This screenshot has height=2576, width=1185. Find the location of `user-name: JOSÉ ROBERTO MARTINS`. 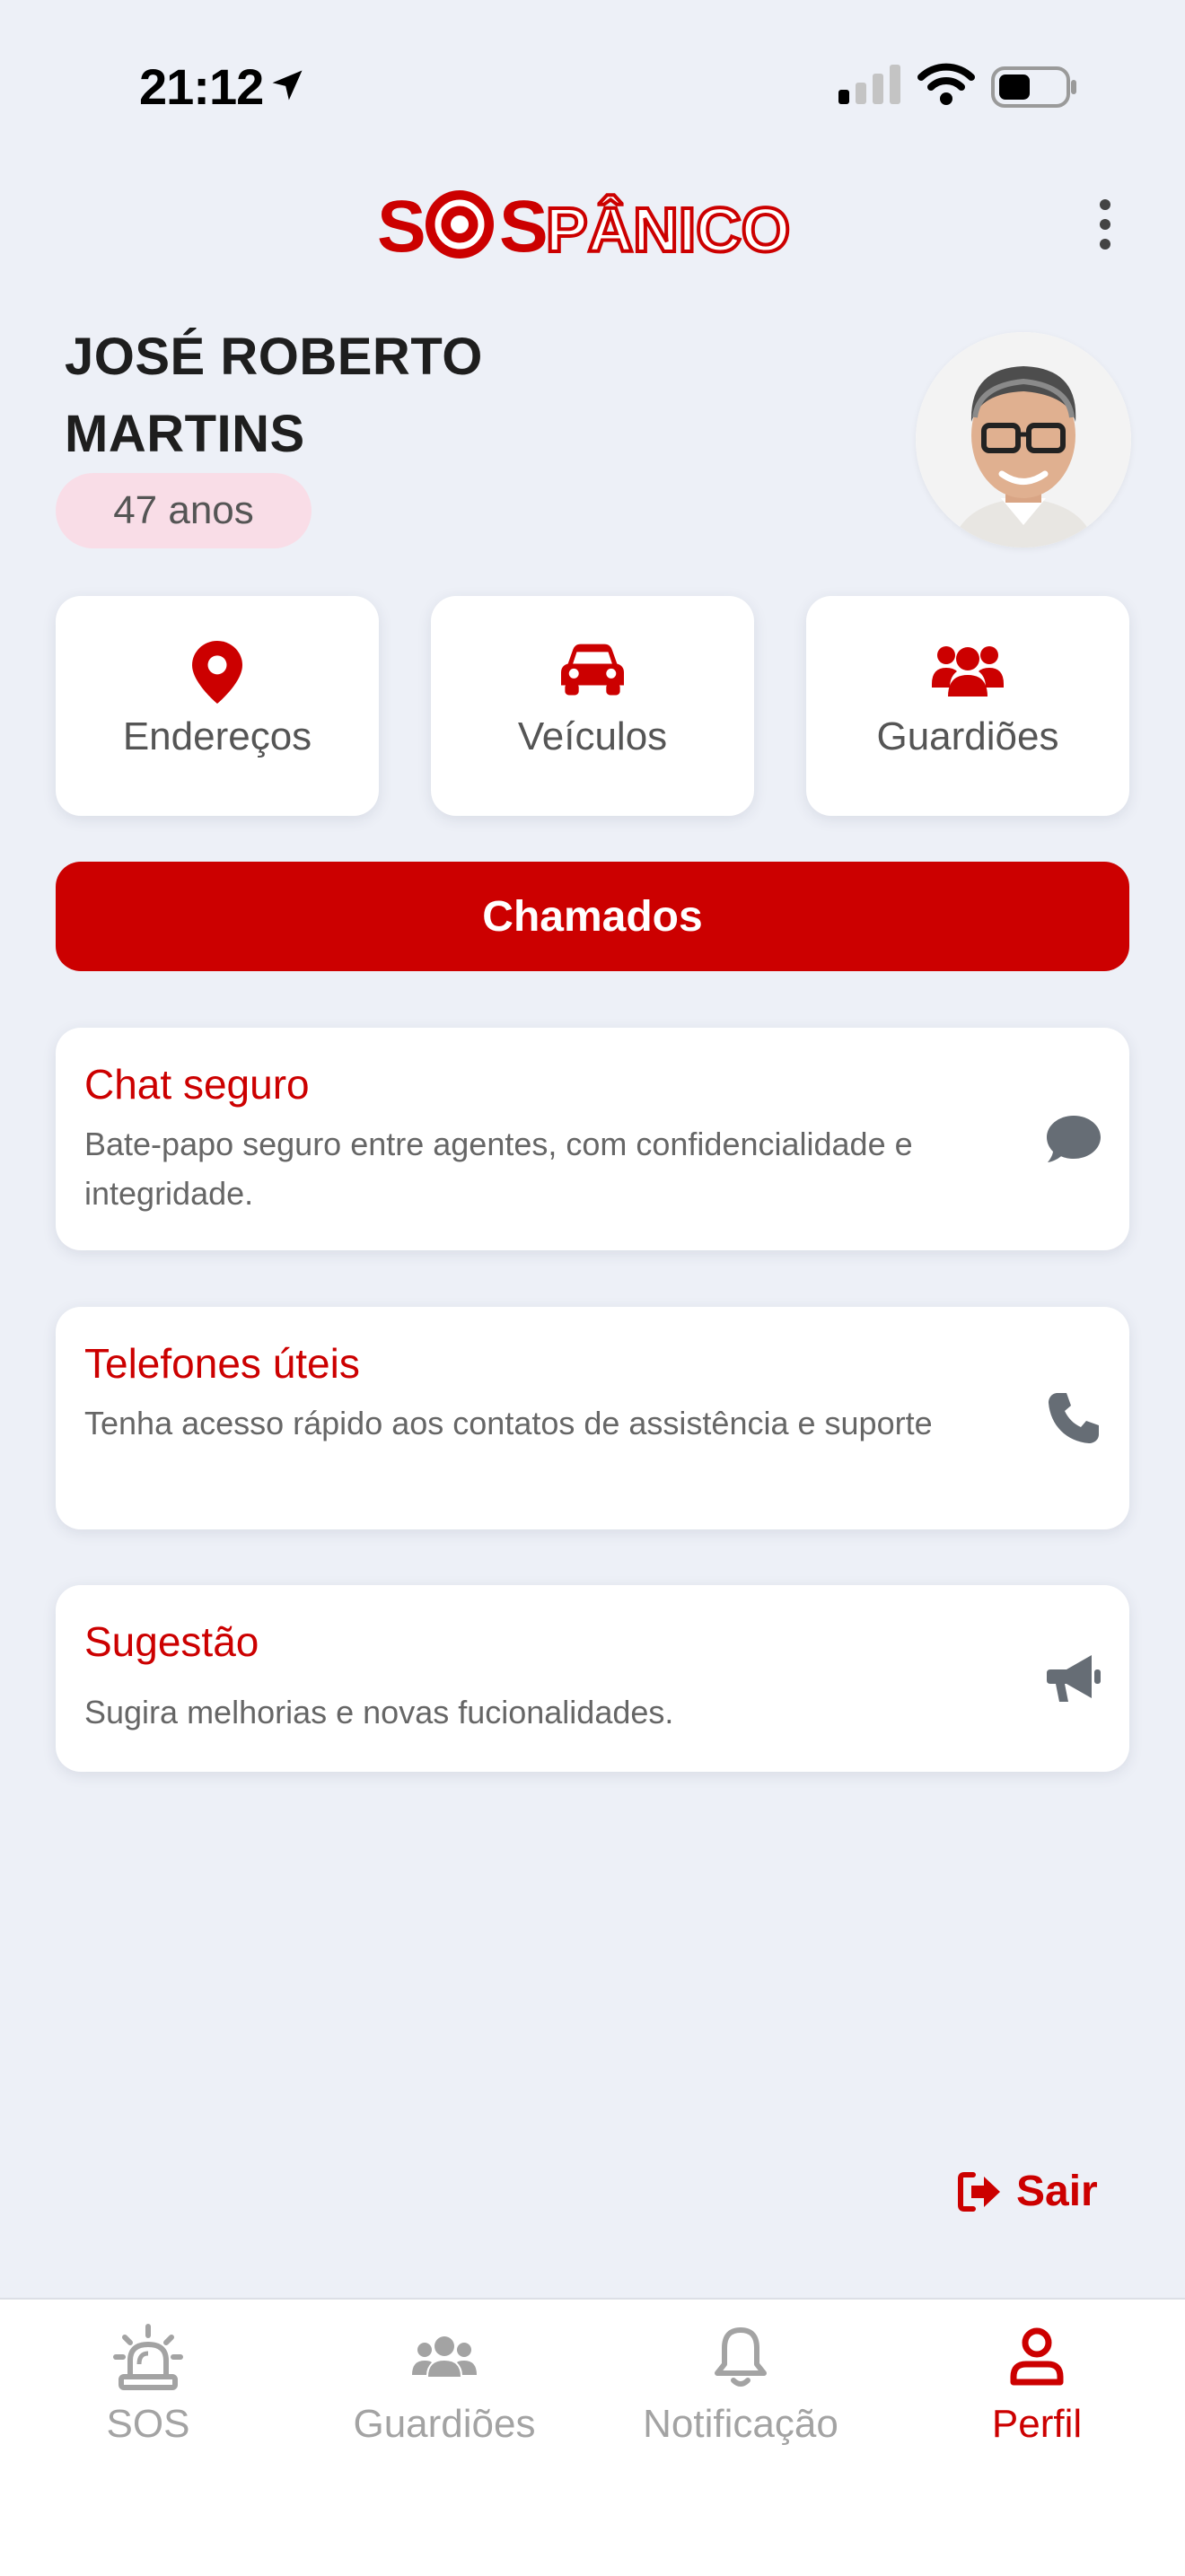

user-name: JOSÉ ROBERTO MARTINS is located at coordinates (274, 396).